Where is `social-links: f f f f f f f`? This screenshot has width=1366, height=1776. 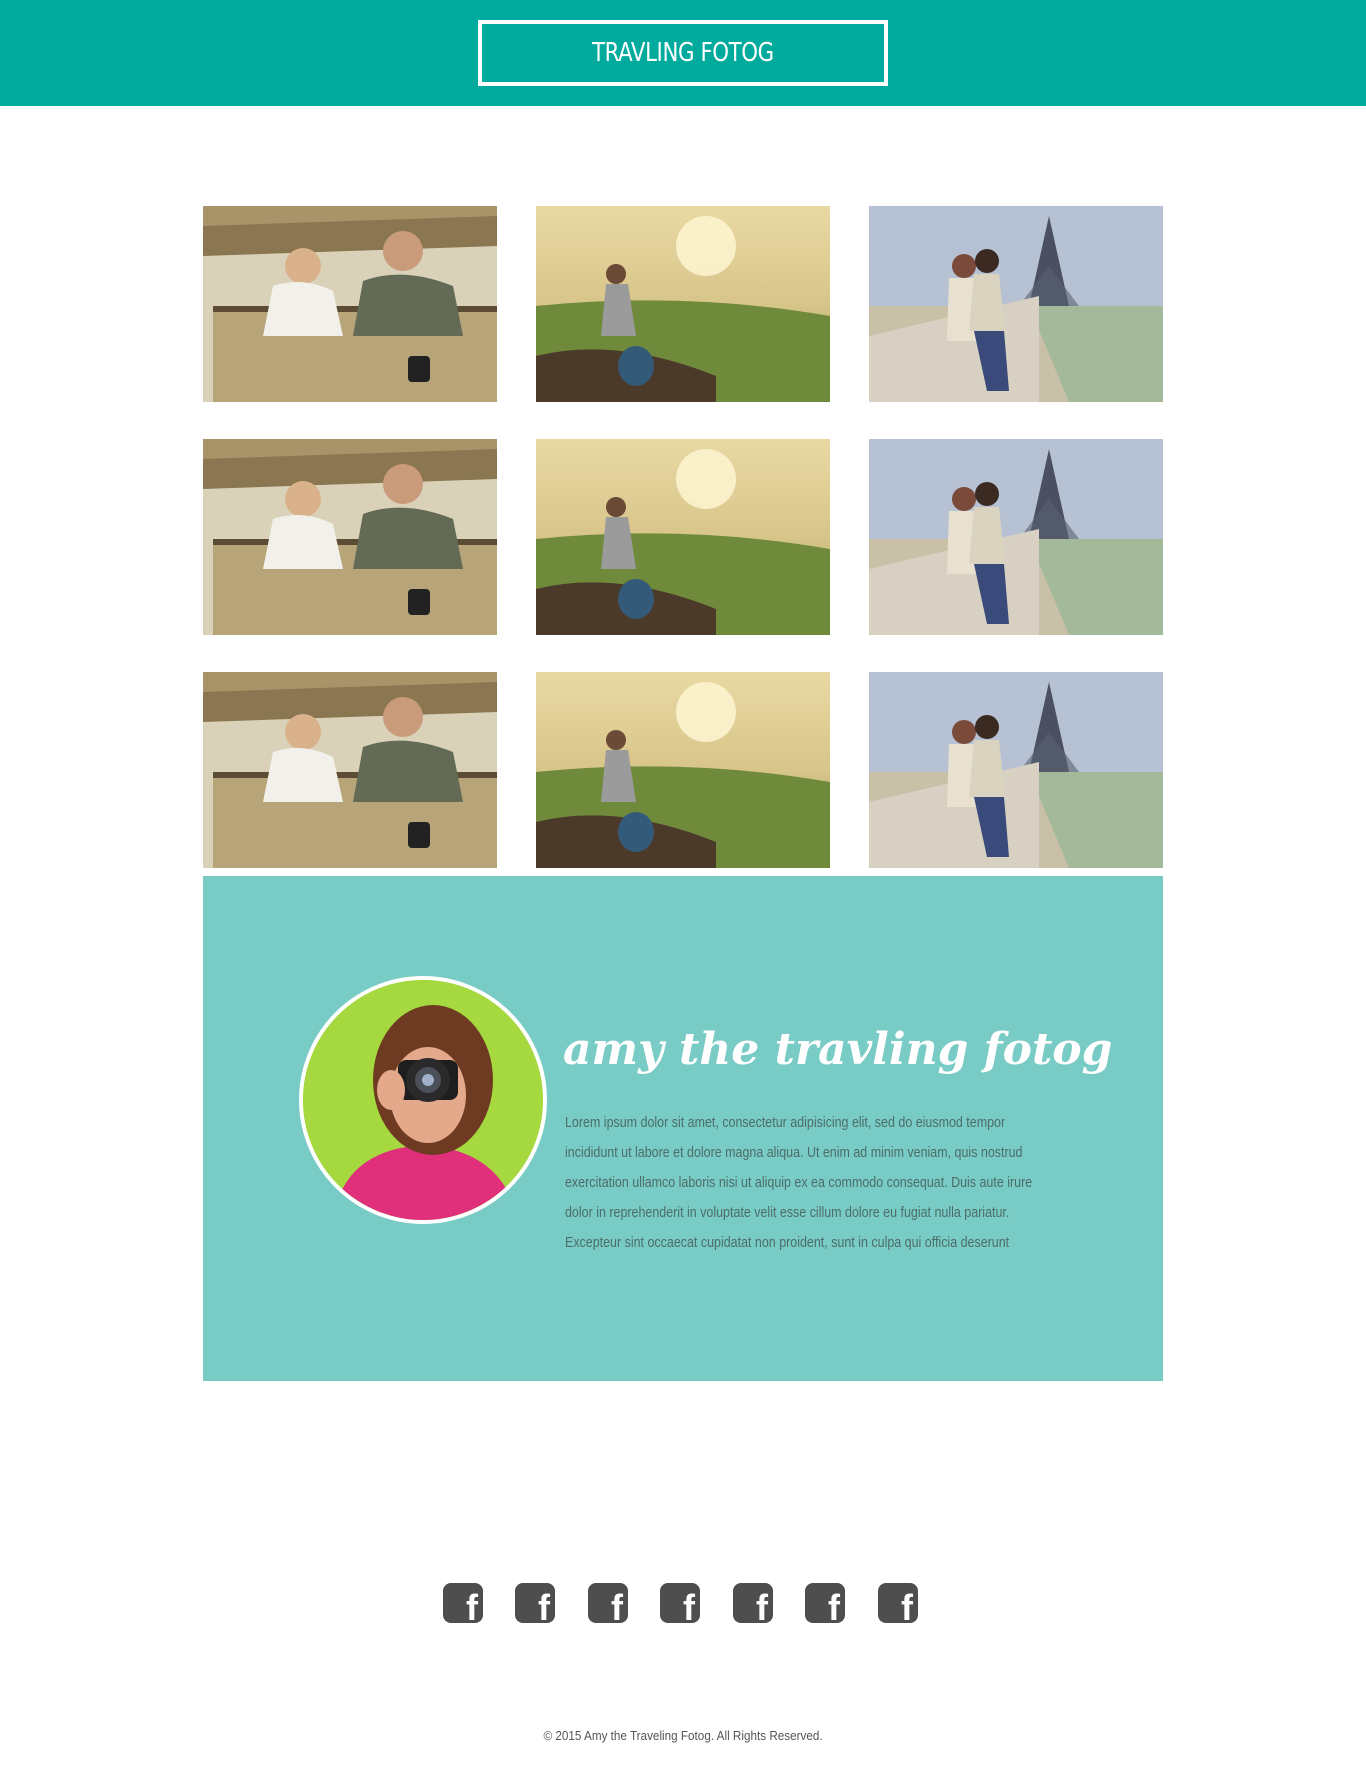
social-links: f f f f f f f is located at coordinates (683, 1605).